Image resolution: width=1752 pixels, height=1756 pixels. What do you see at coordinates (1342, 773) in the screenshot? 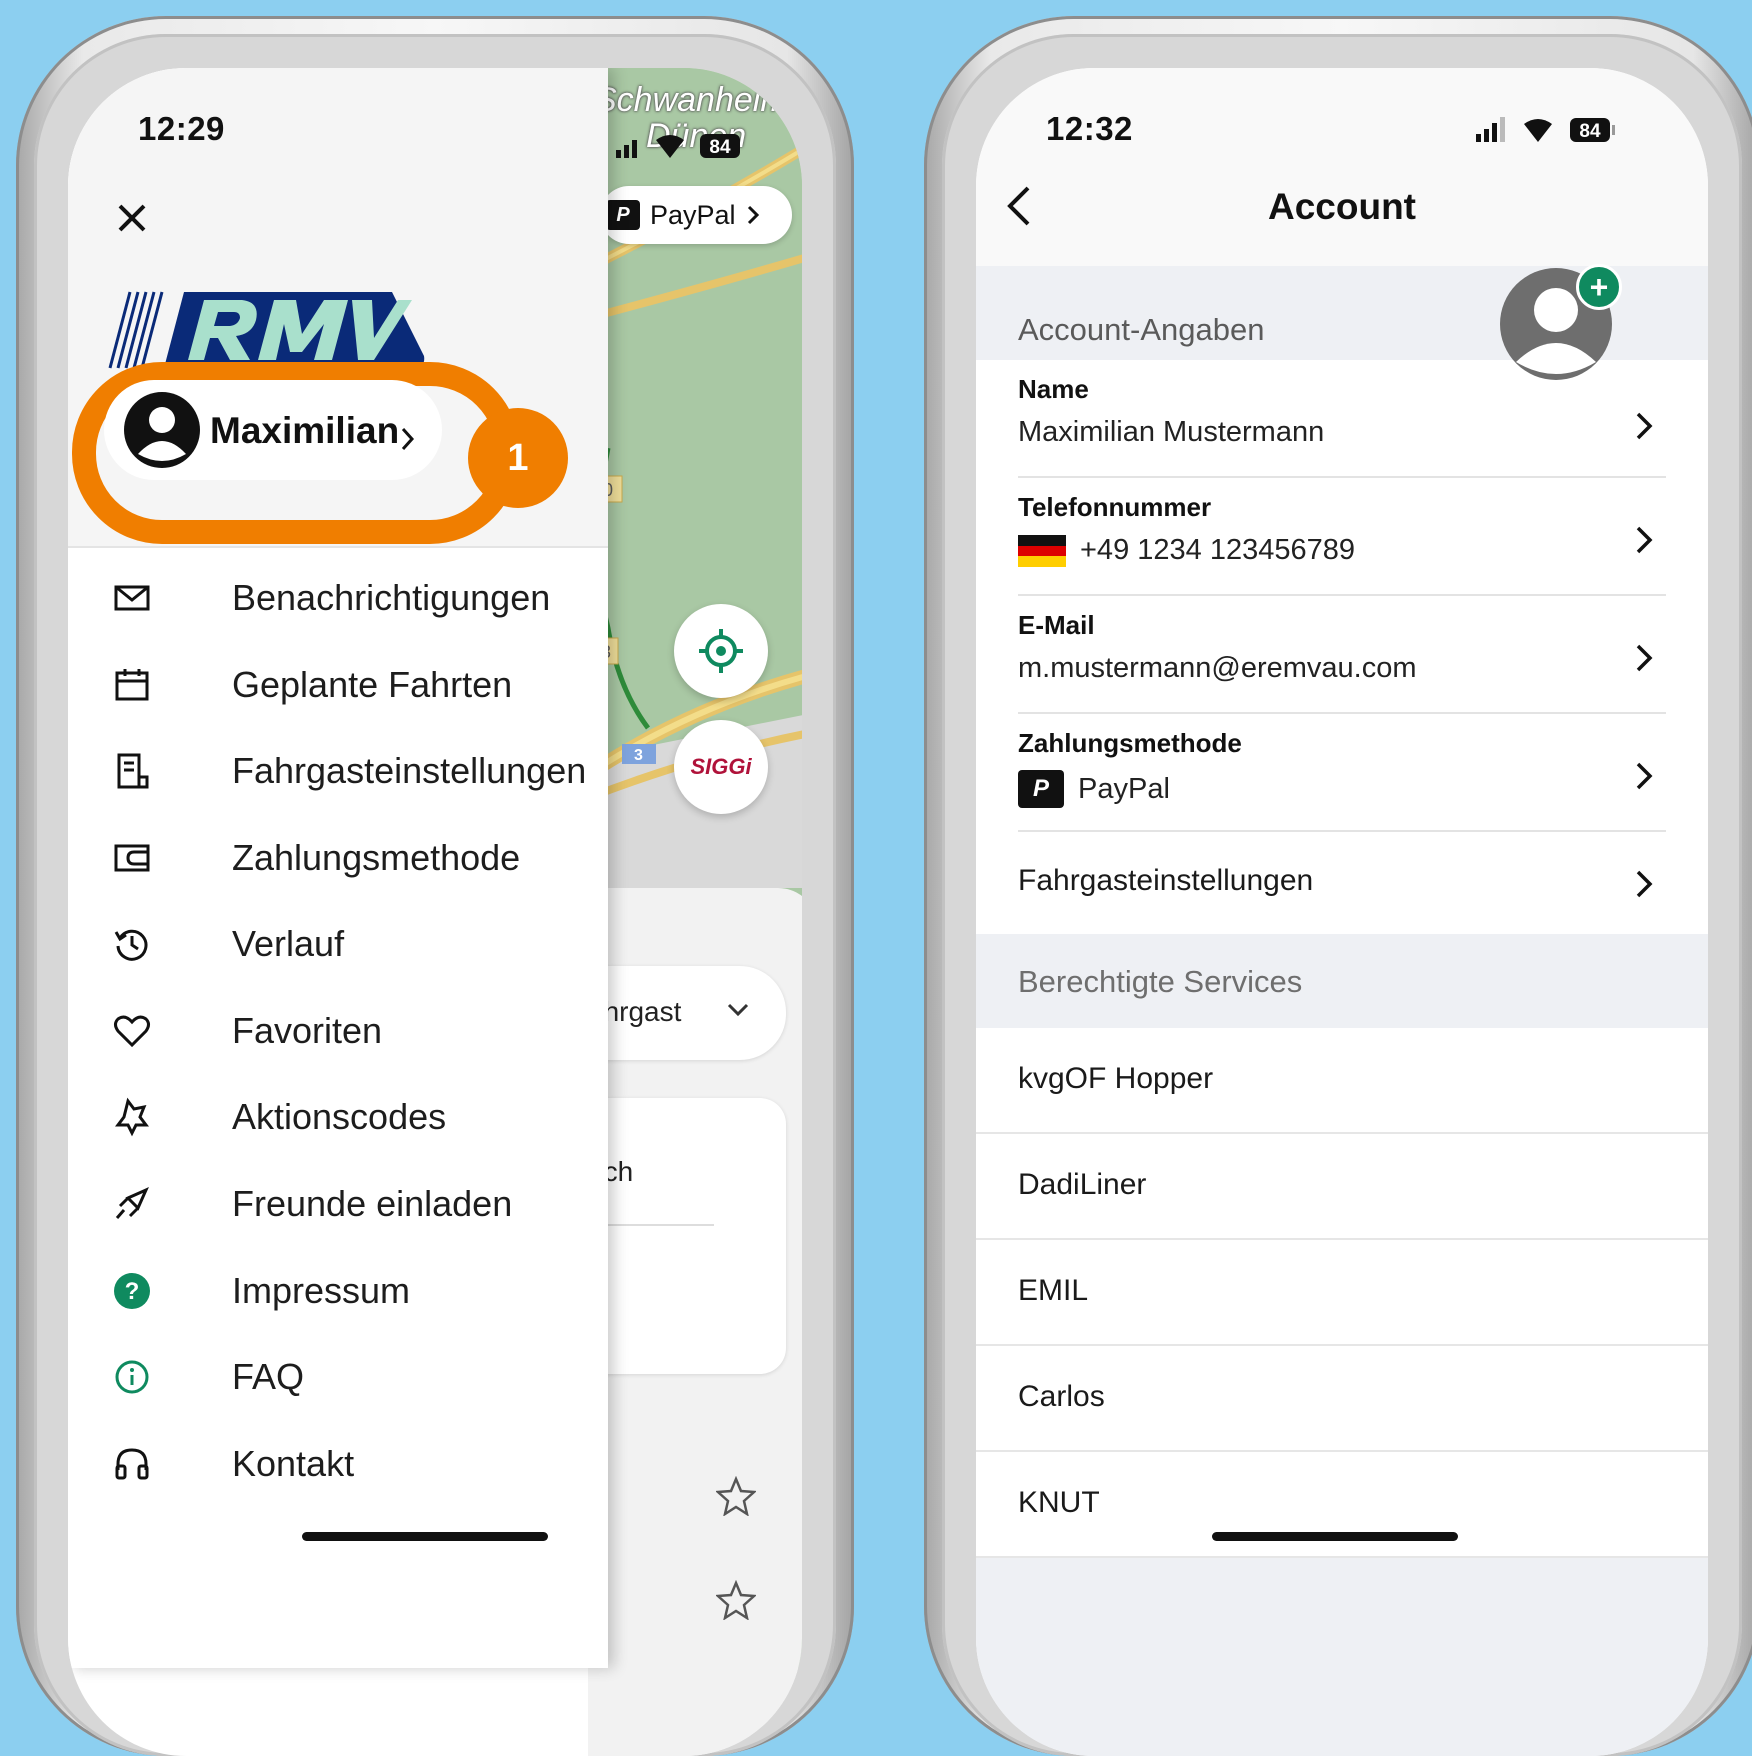
I see `field-zahlungsmethode: Zahlungsmethode P PayPal` at bounding box center [1342, 773].